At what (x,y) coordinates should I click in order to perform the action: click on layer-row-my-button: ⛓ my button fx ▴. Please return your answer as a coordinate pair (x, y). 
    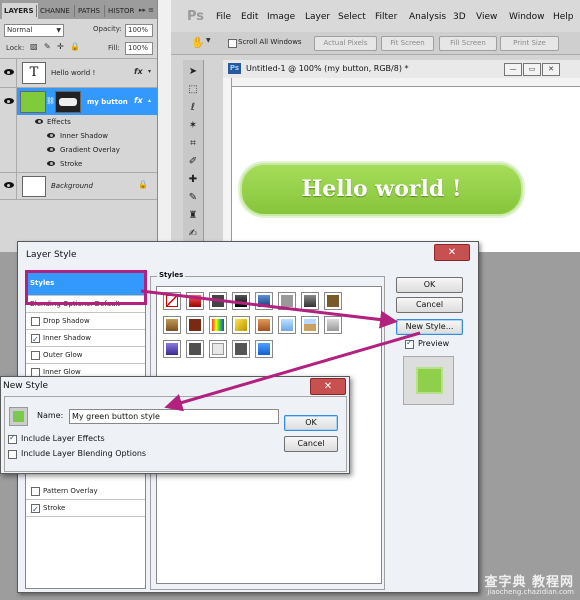
    Looking at the image, I should click on (78, 101).